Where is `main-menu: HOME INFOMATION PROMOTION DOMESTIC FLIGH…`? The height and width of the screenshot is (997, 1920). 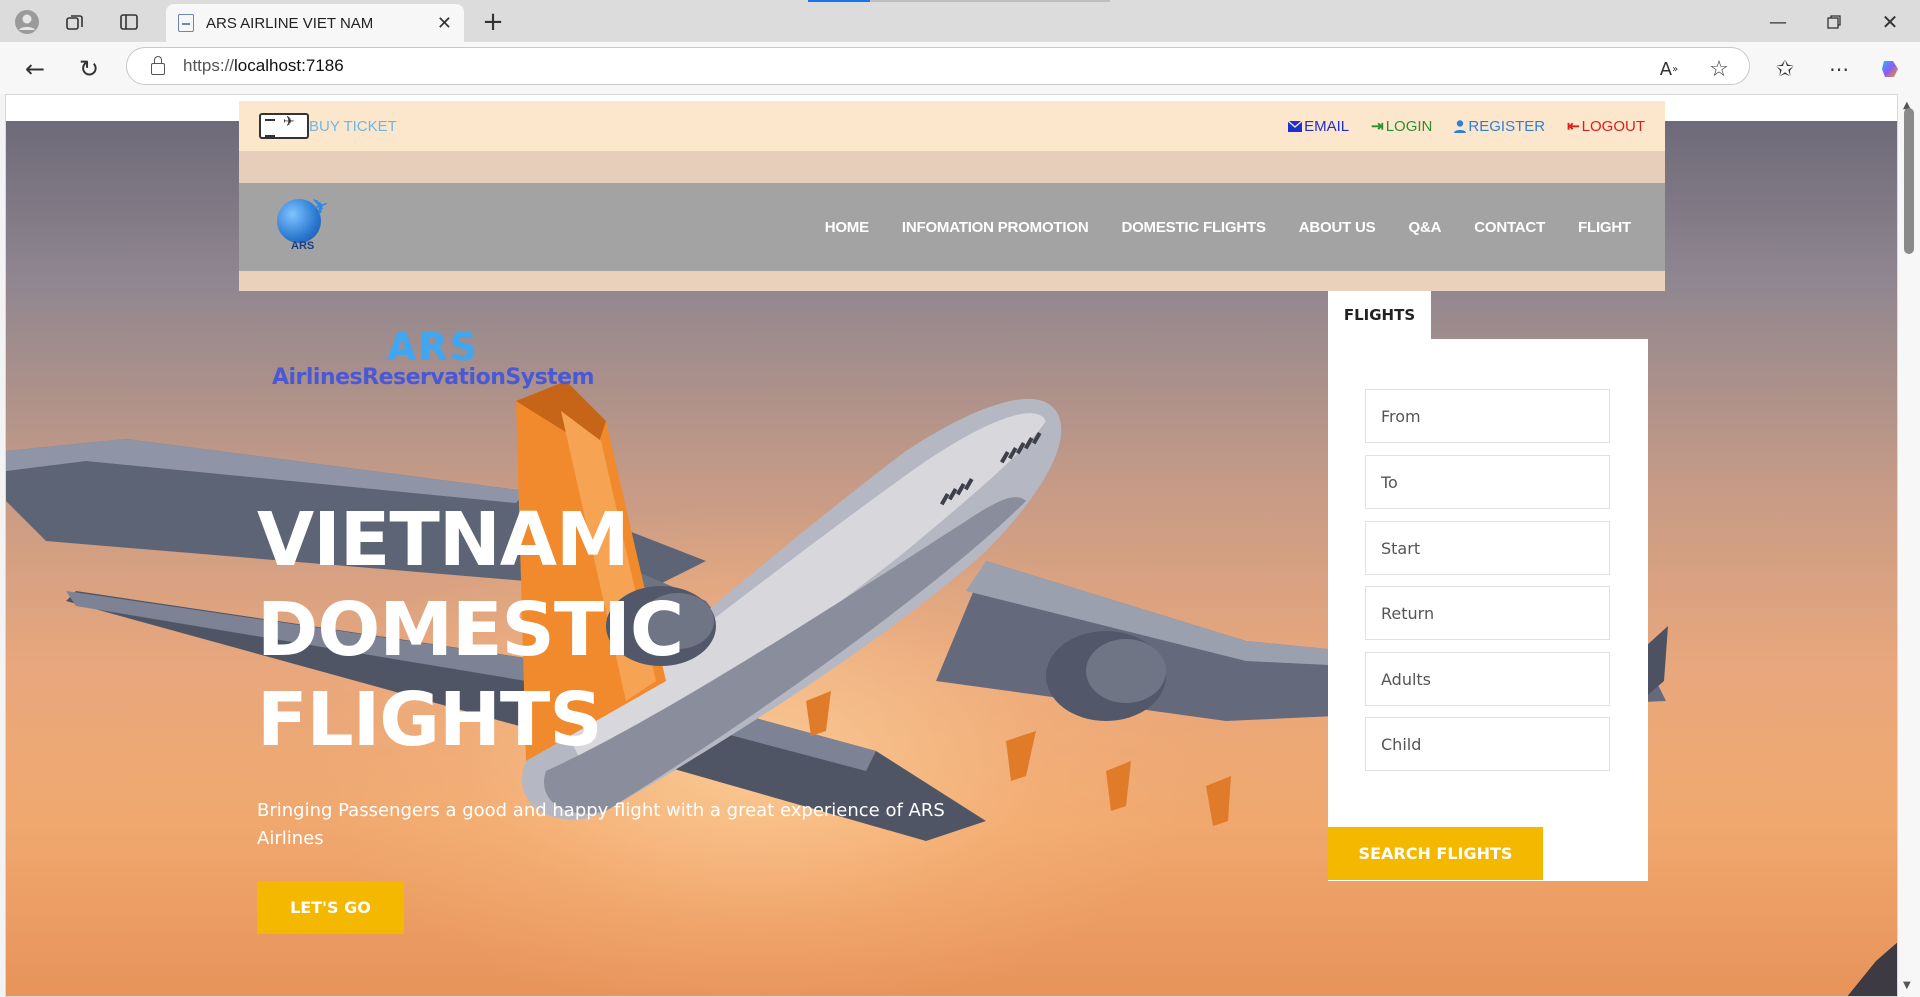 main-menu: HOME INFOMATION PROMOTION DOMESTIC FLIGH… is located at coordinates (1228, 227).